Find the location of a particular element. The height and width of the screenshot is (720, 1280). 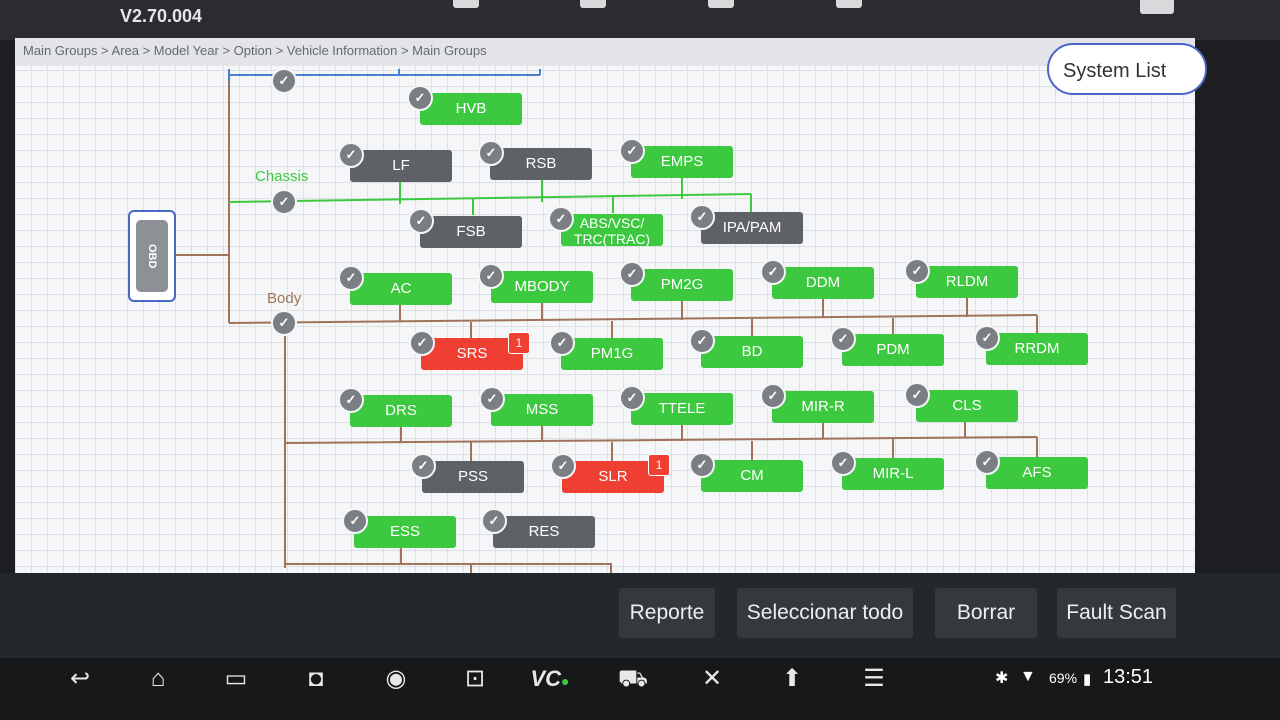

module-ttele: TTELE is located at coordinates (682, 409).